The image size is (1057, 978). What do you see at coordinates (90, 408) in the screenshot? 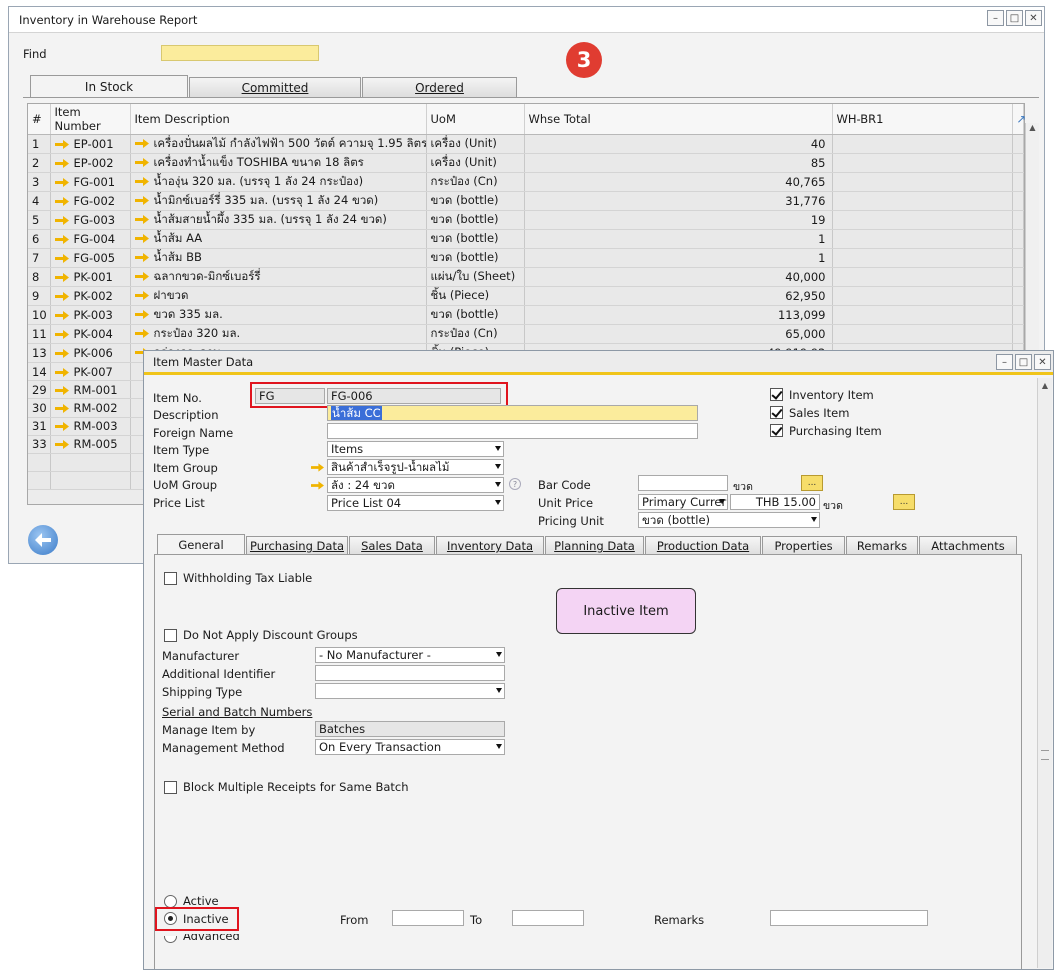
I see `item-number-cell: RM-002` at bounding box center [90, 408].